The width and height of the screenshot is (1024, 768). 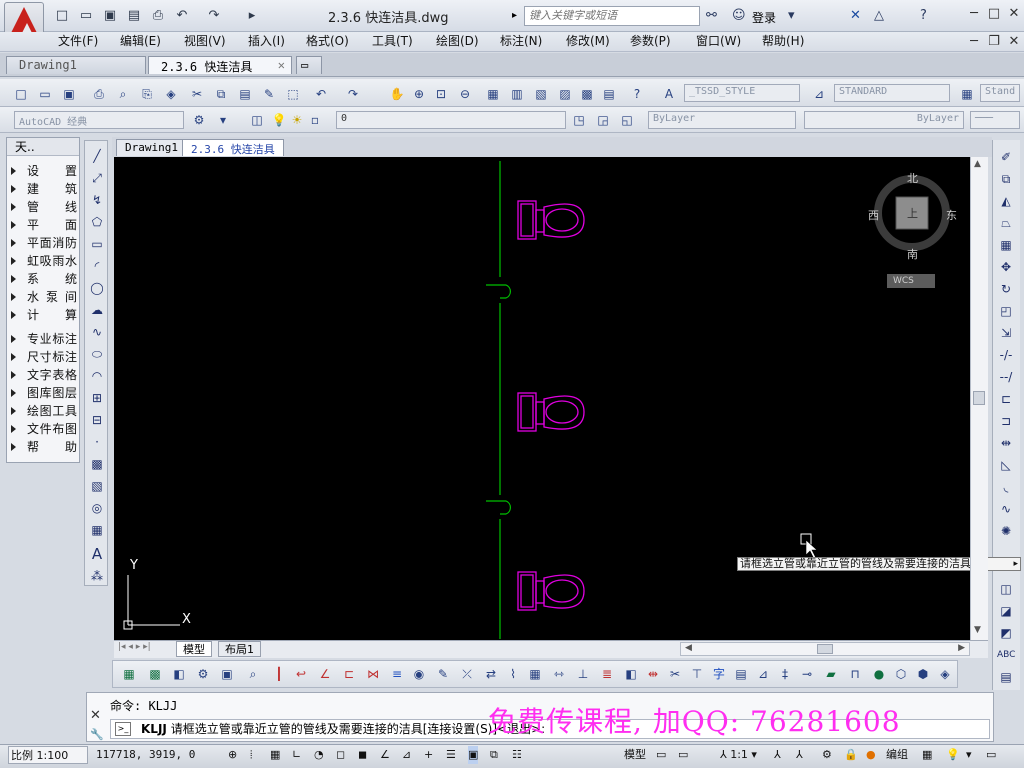 What do you see at coordinates (473, 755) in the screenshot?
I see `transparency-icon: ▣` at bounding box center [473, 755].